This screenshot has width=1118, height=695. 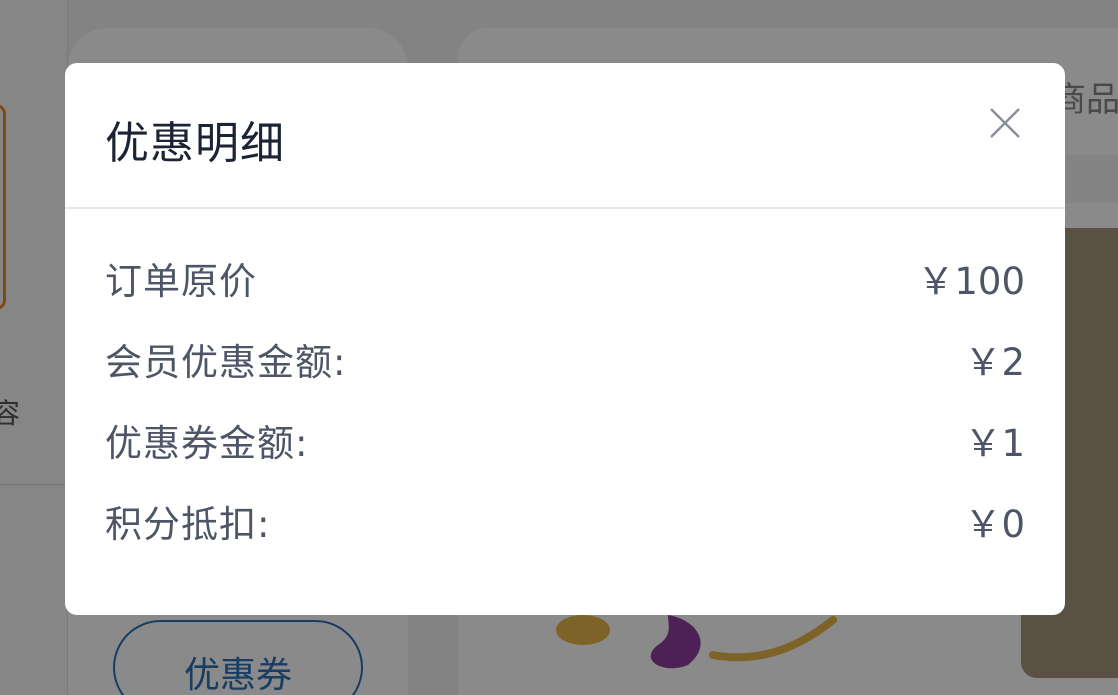 What do you see at coordinates (181, 281) in the screenshot?
I see `row-label: 订单原价` at bounding box center [181, 281].